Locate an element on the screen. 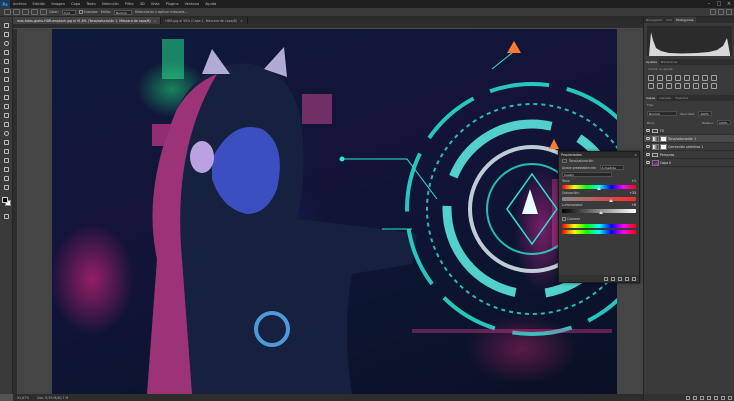 The image size is (734, 401). colorize-checkbox is located at coordinates (564, 219).